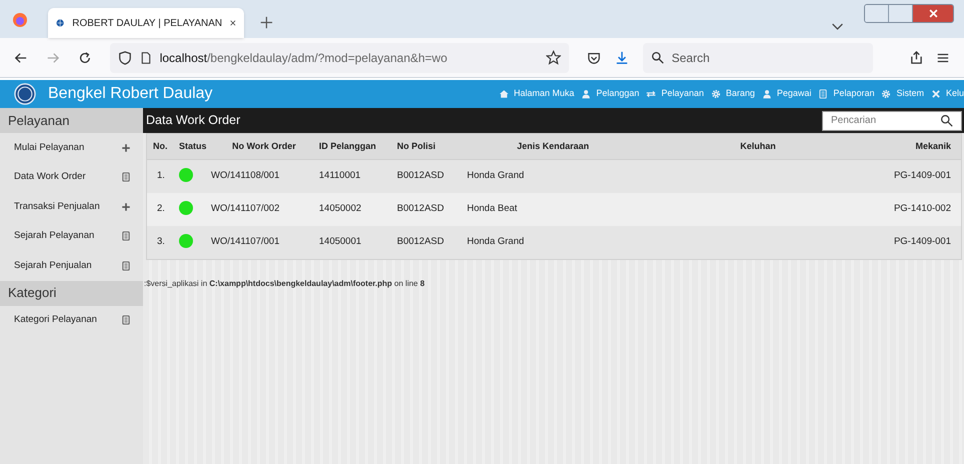 The image size is (964, 464). I want to click on sidebar-item: Mulai Pelayanan, so click(71, 147).